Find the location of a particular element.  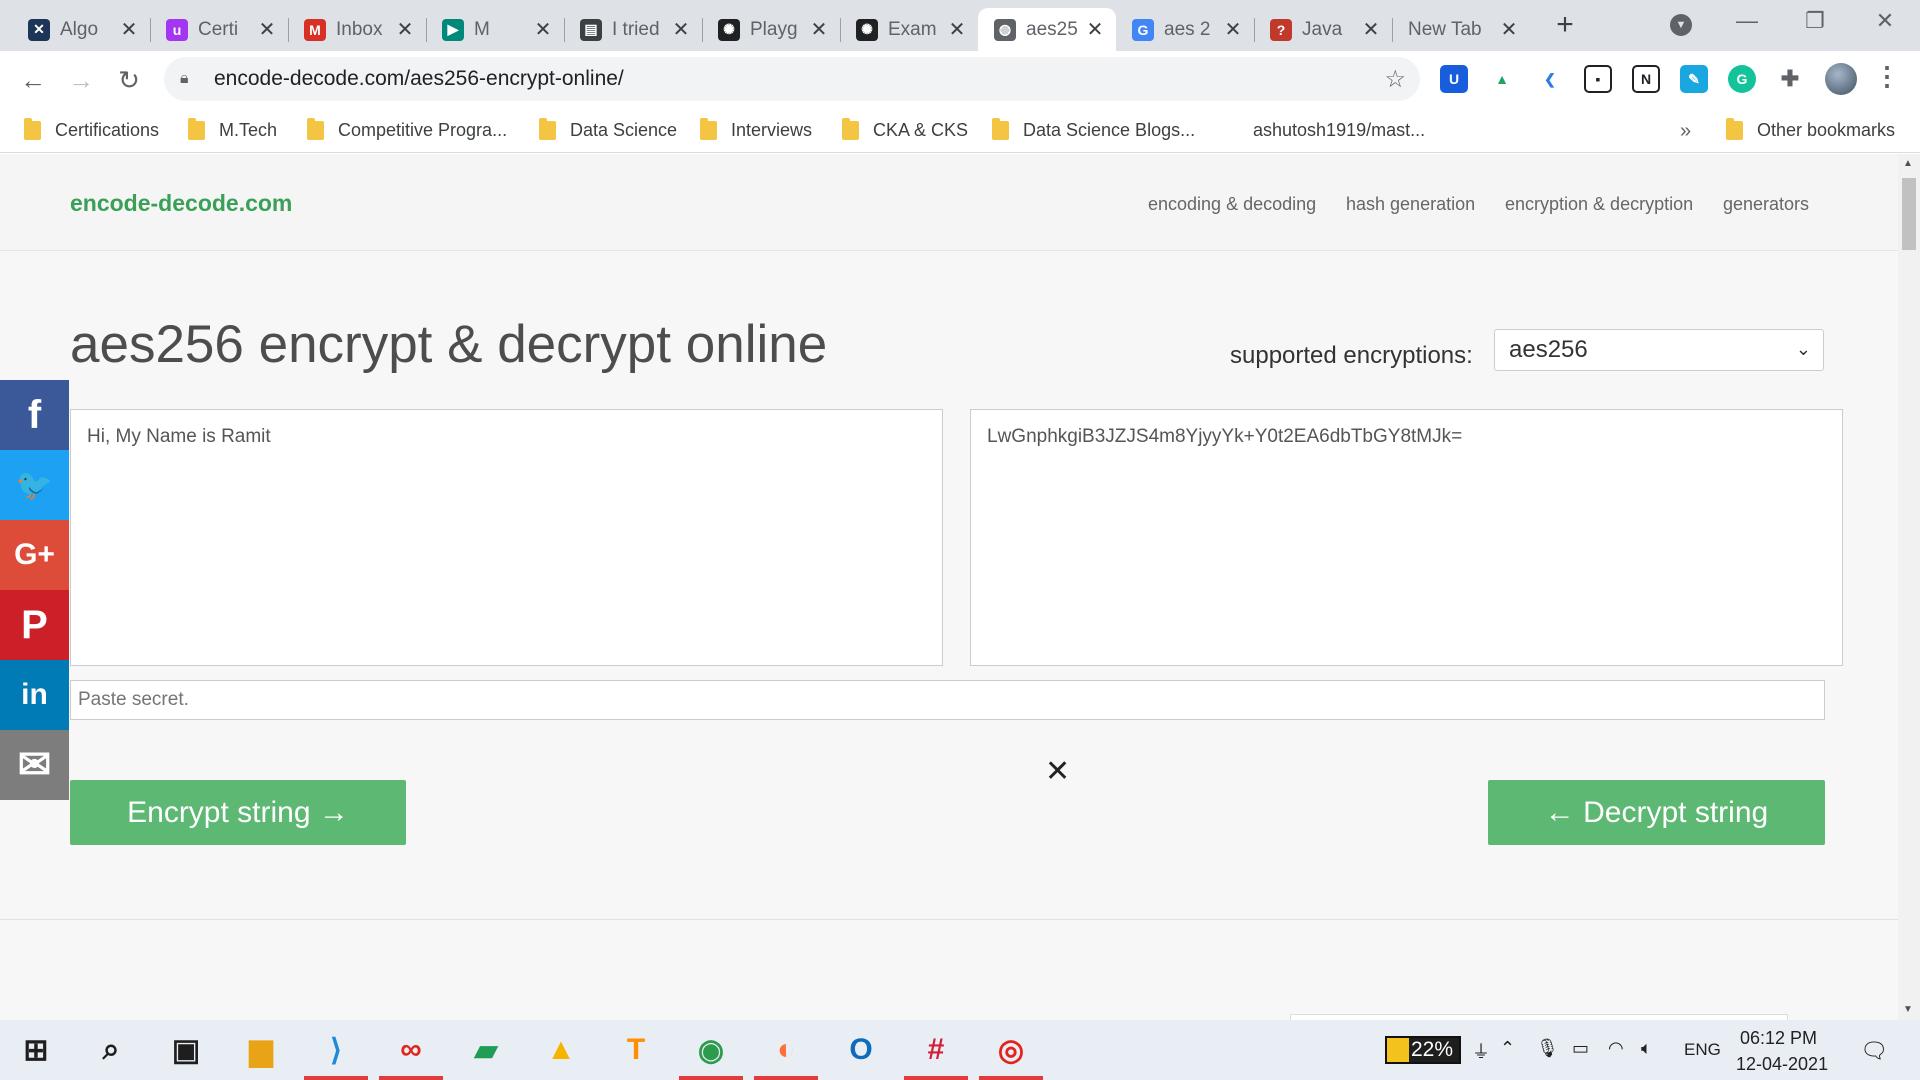

bookmark-folder: M.Tech is located at coordinates (232, 130).